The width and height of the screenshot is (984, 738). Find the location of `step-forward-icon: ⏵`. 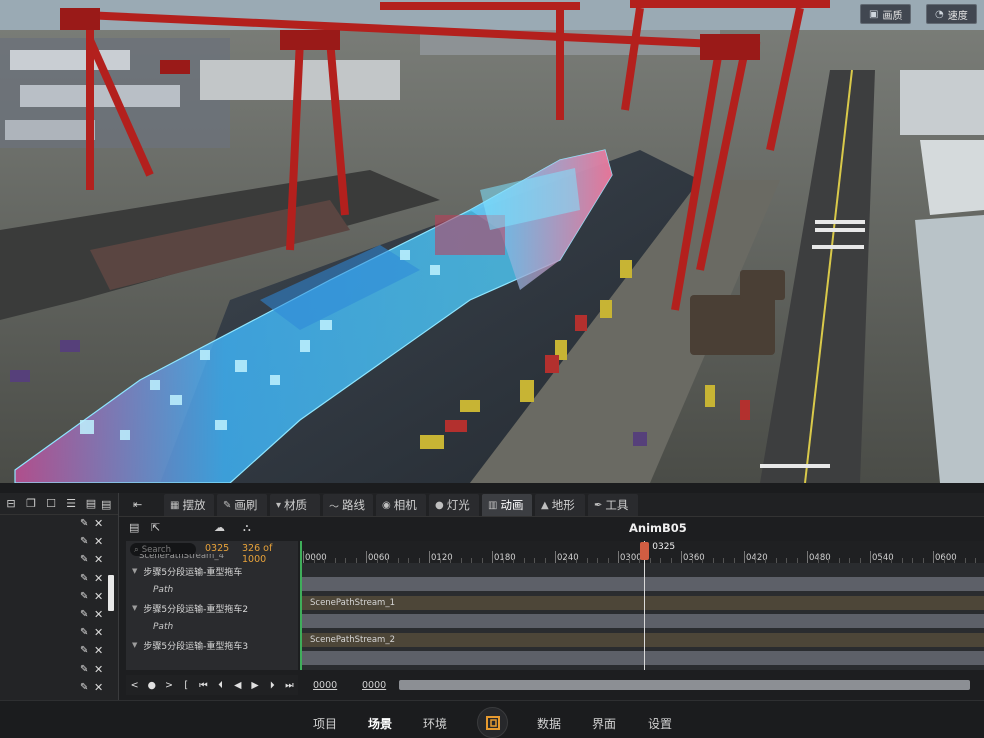

step-forward-icon: ⏵ is located at coordinates (272, 685).